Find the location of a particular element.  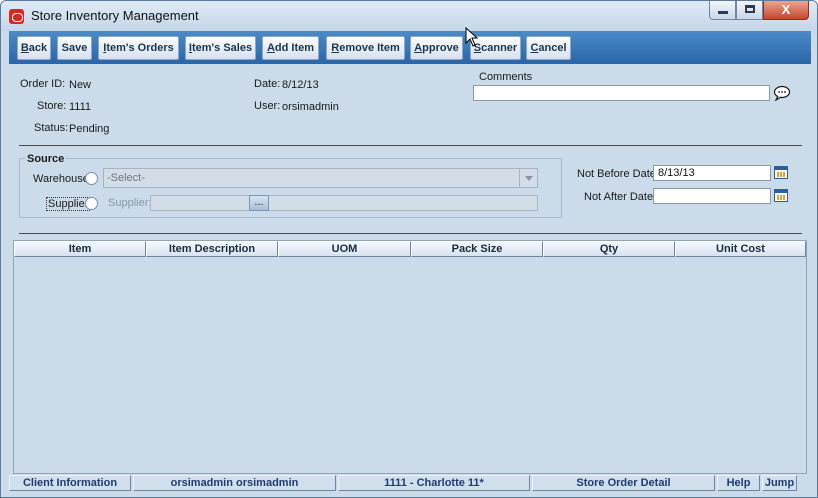

supplier-label: Supplier is located at coordinates (68, 204).